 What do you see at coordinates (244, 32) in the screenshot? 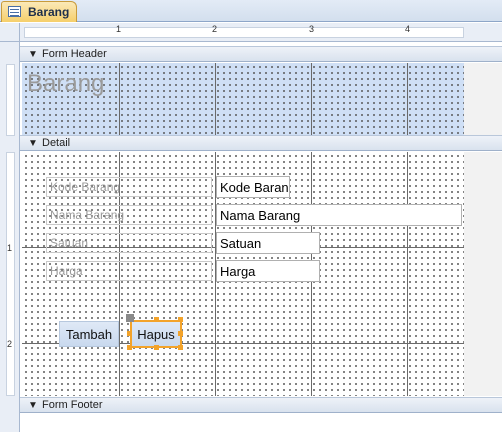
I see `horizontal-ruler-scale` at bounding box center [244, 32].